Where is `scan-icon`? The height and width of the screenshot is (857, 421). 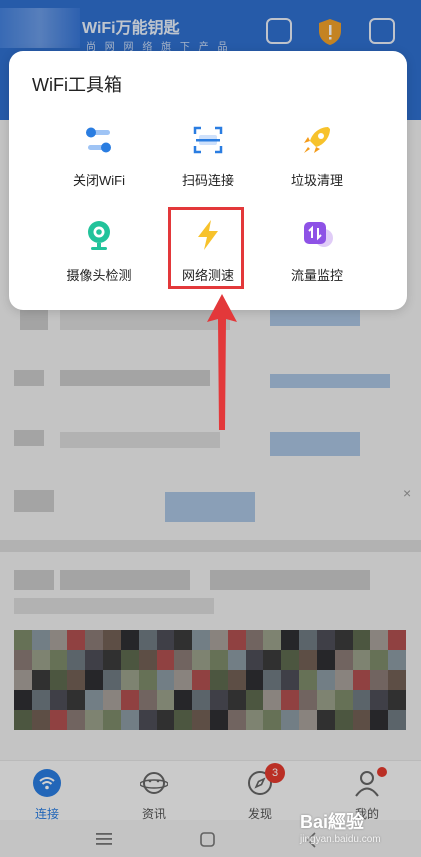 scan-icon is located at coordinates (208, 140).